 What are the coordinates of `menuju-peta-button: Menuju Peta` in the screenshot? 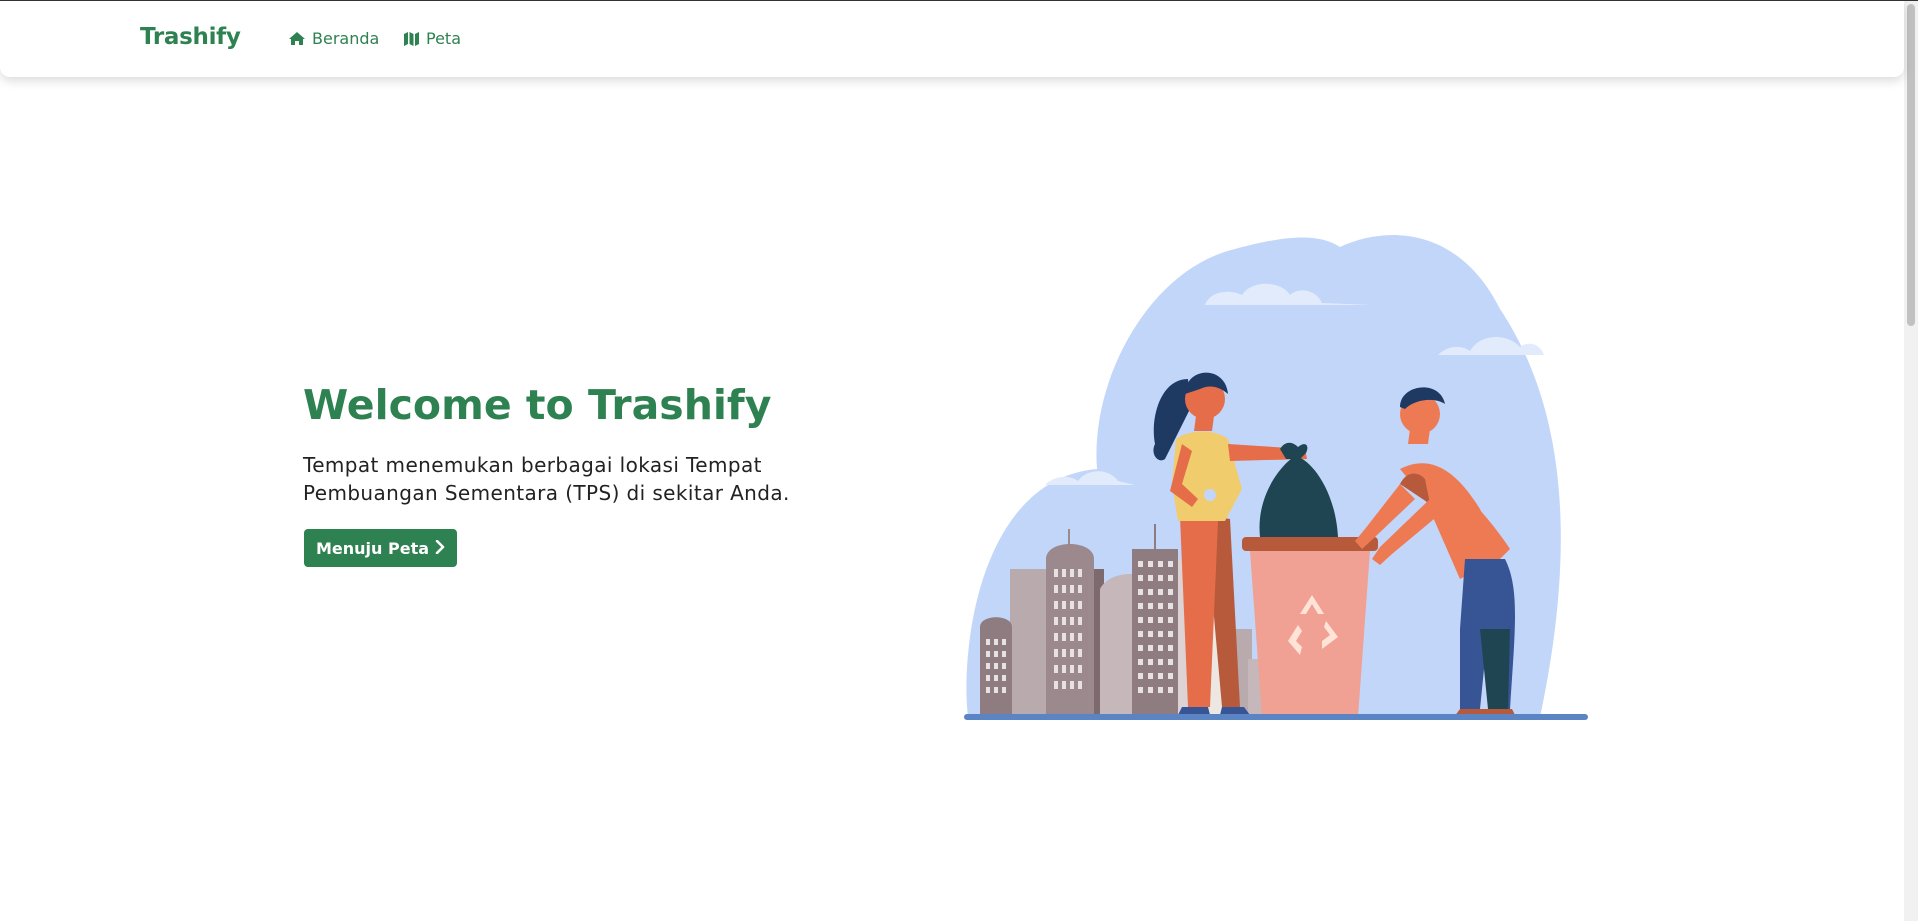 It's located at (381, 548).